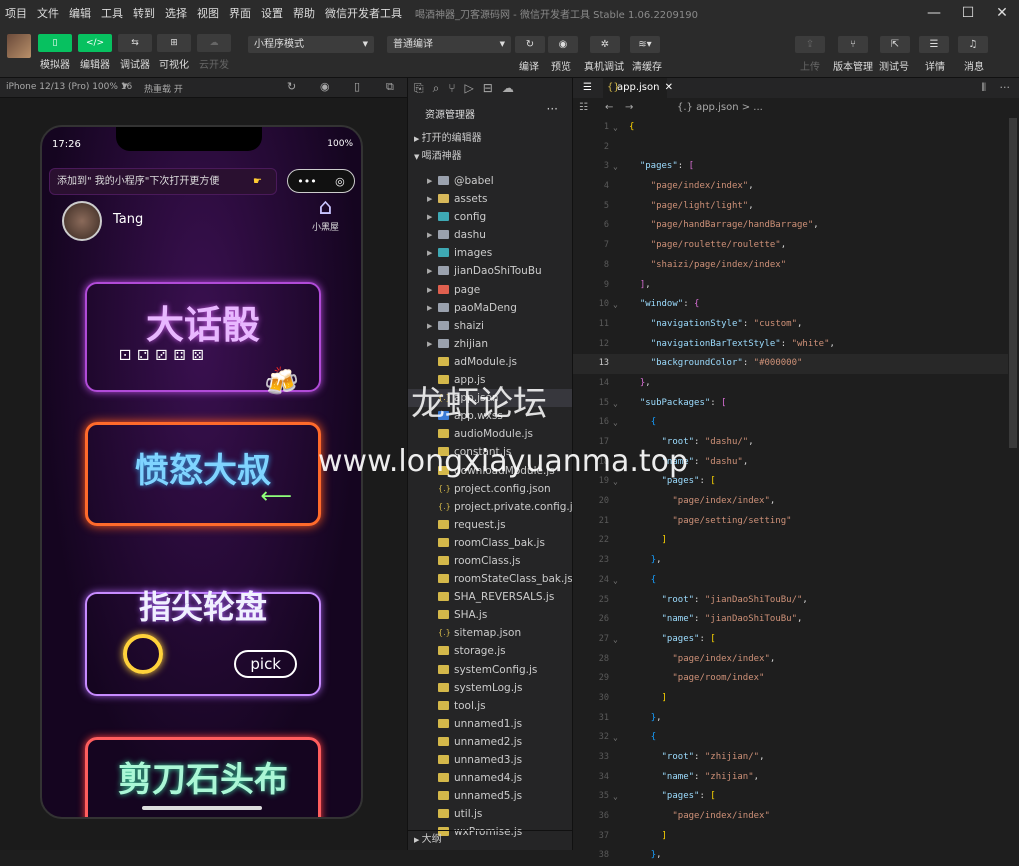 This screenshot has width=1019, height=866. Describe the element at coordinates (490, 380) in the screenshot. I see `file-tree-item: app.js` at that location.